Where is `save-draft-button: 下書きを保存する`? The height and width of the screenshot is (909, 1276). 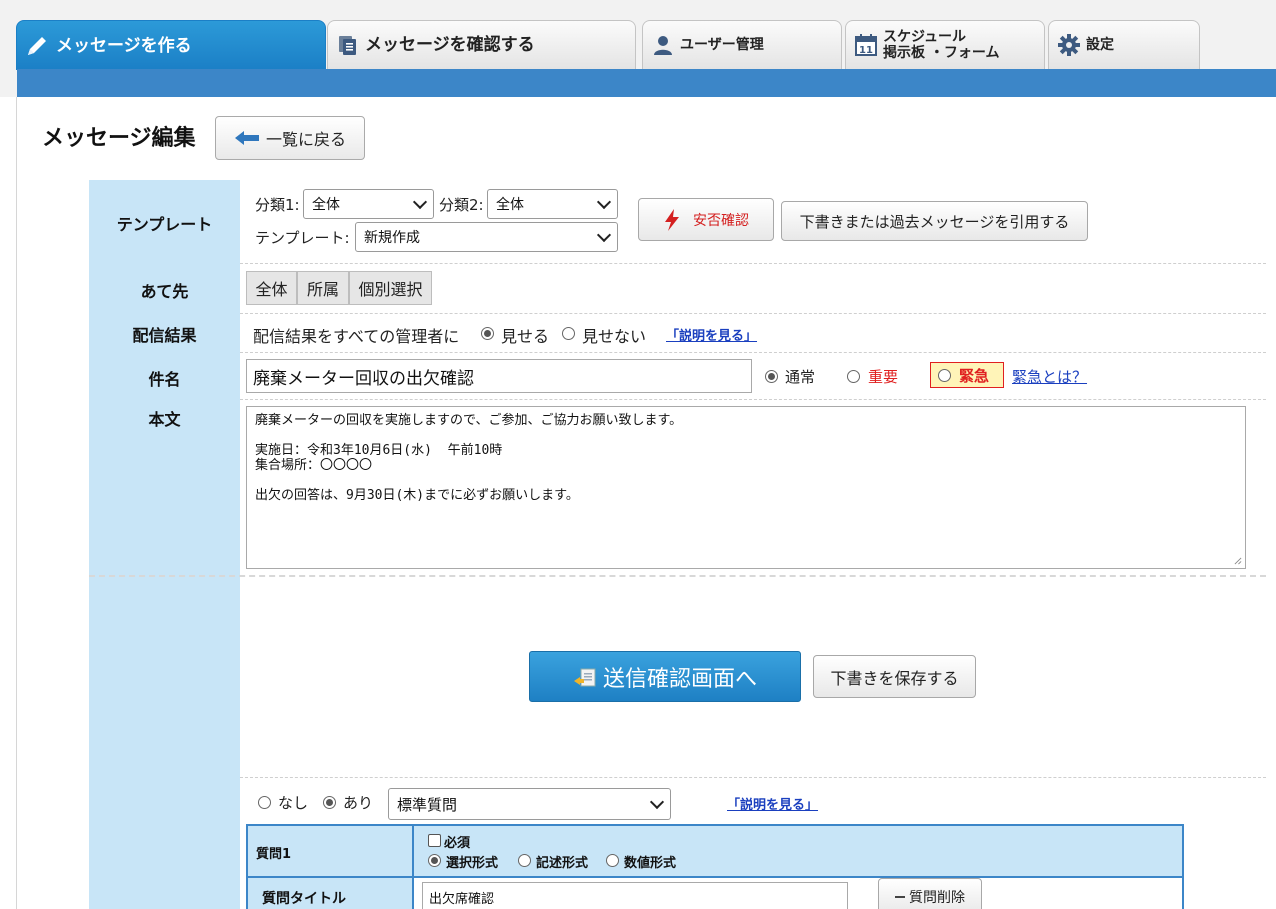
save-draft-button: 下書きを保存する is located at coordinates (894, 676).